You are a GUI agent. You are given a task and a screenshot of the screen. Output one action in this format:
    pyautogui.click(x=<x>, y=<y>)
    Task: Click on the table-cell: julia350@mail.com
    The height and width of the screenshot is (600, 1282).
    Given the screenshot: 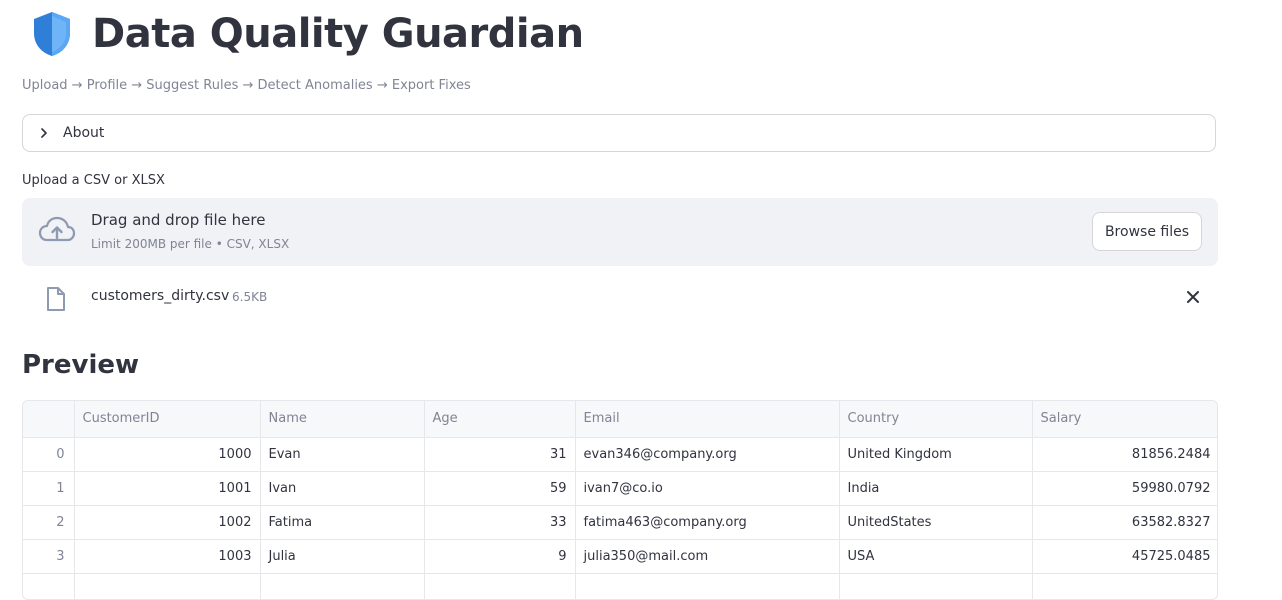 What is the action you would take?
    pyautogui.click(x=707, y=556)
    